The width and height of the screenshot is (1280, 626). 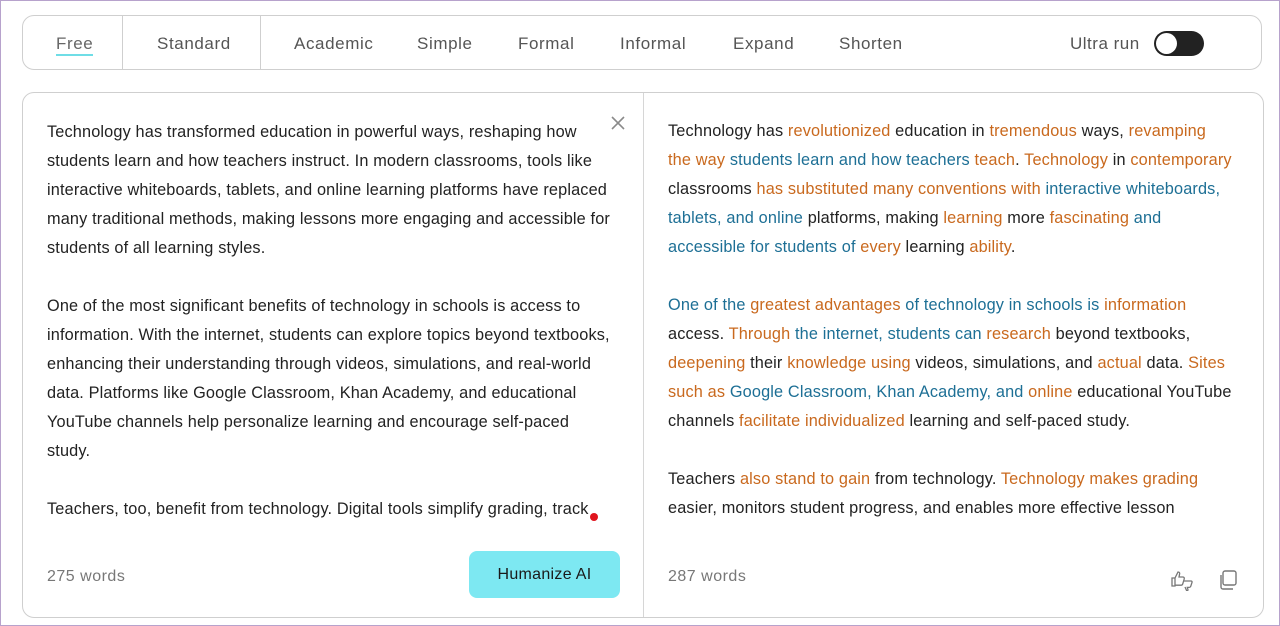 What do you see at coordinates (707, 576) in the screenshot?
I see `output-word-count: 287 words` at bounding box center [707, 576].